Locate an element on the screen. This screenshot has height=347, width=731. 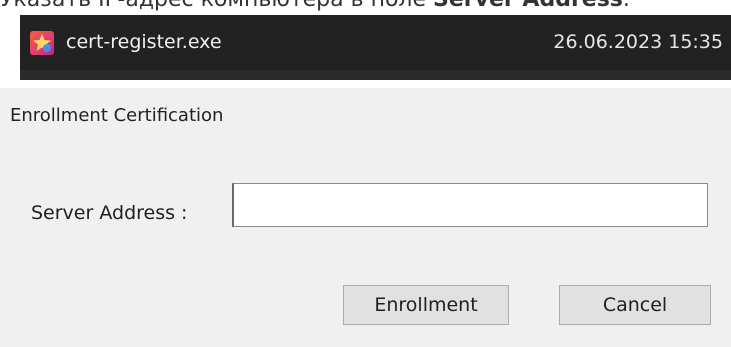
caption-bold-text: Server Address is located at coordinates (528, 6).